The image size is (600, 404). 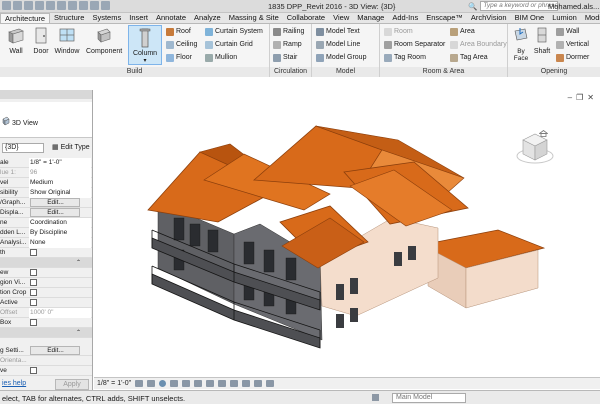 I want to click on tab-analyze: Analyze, so click(x=207, y=18).